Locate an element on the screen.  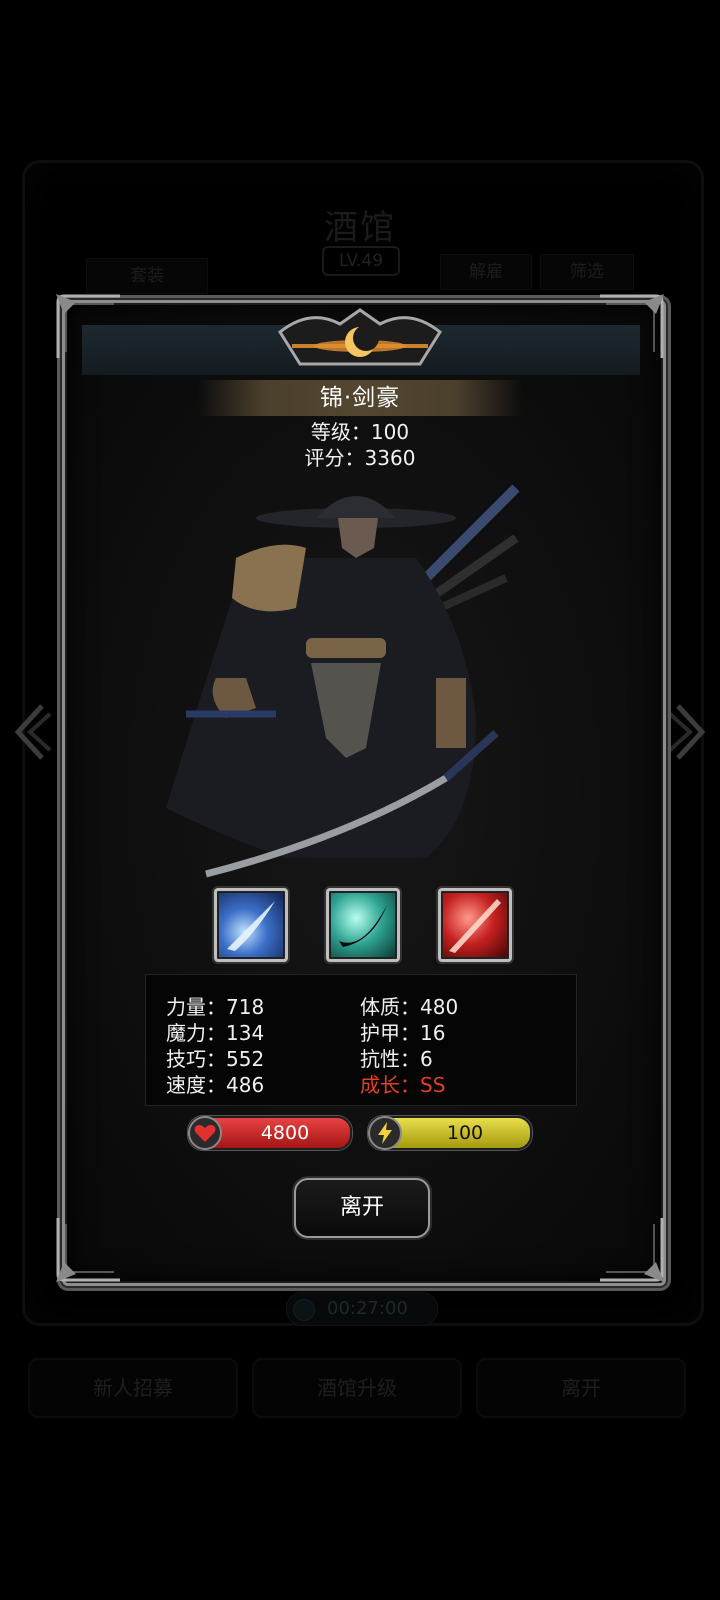
background-leave-button: 离开 is located at coordinates (581, 1388).